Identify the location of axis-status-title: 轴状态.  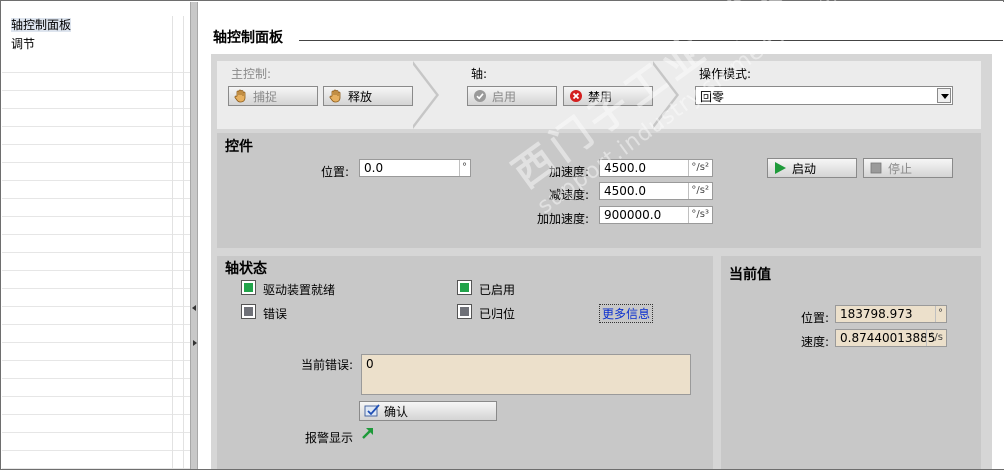
(246, 269).